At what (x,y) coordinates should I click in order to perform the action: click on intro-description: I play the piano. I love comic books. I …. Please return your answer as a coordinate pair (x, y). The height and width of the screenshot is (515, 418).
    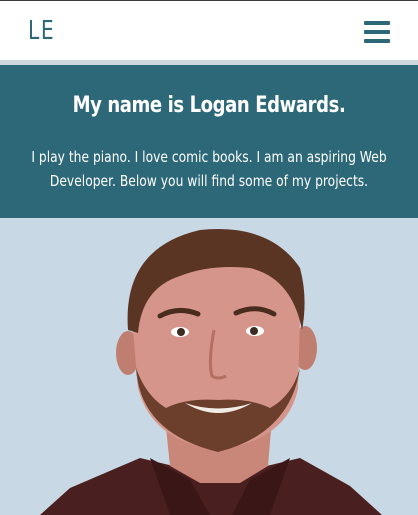
    Looking at the image, I should click on (209, 169).